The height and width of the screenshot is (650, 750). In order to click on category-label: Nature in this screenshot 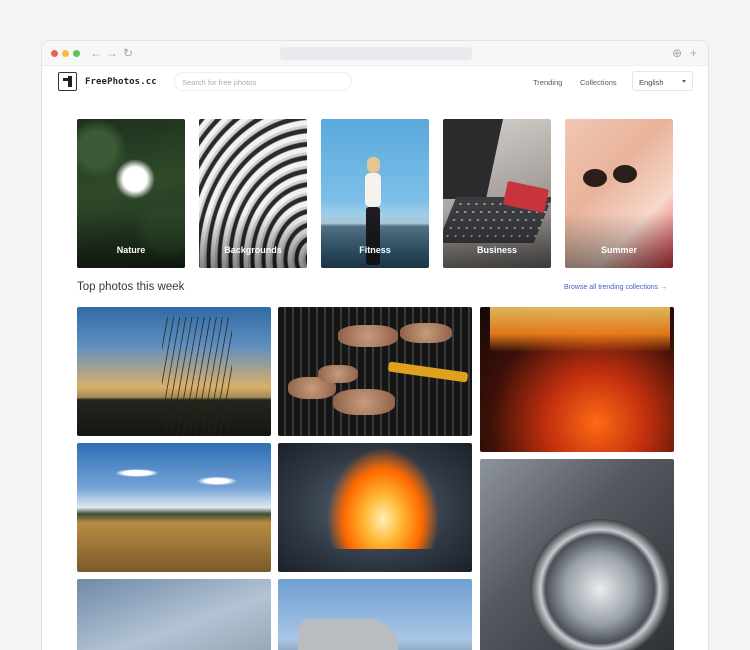, I will do `click(131, 250)`.